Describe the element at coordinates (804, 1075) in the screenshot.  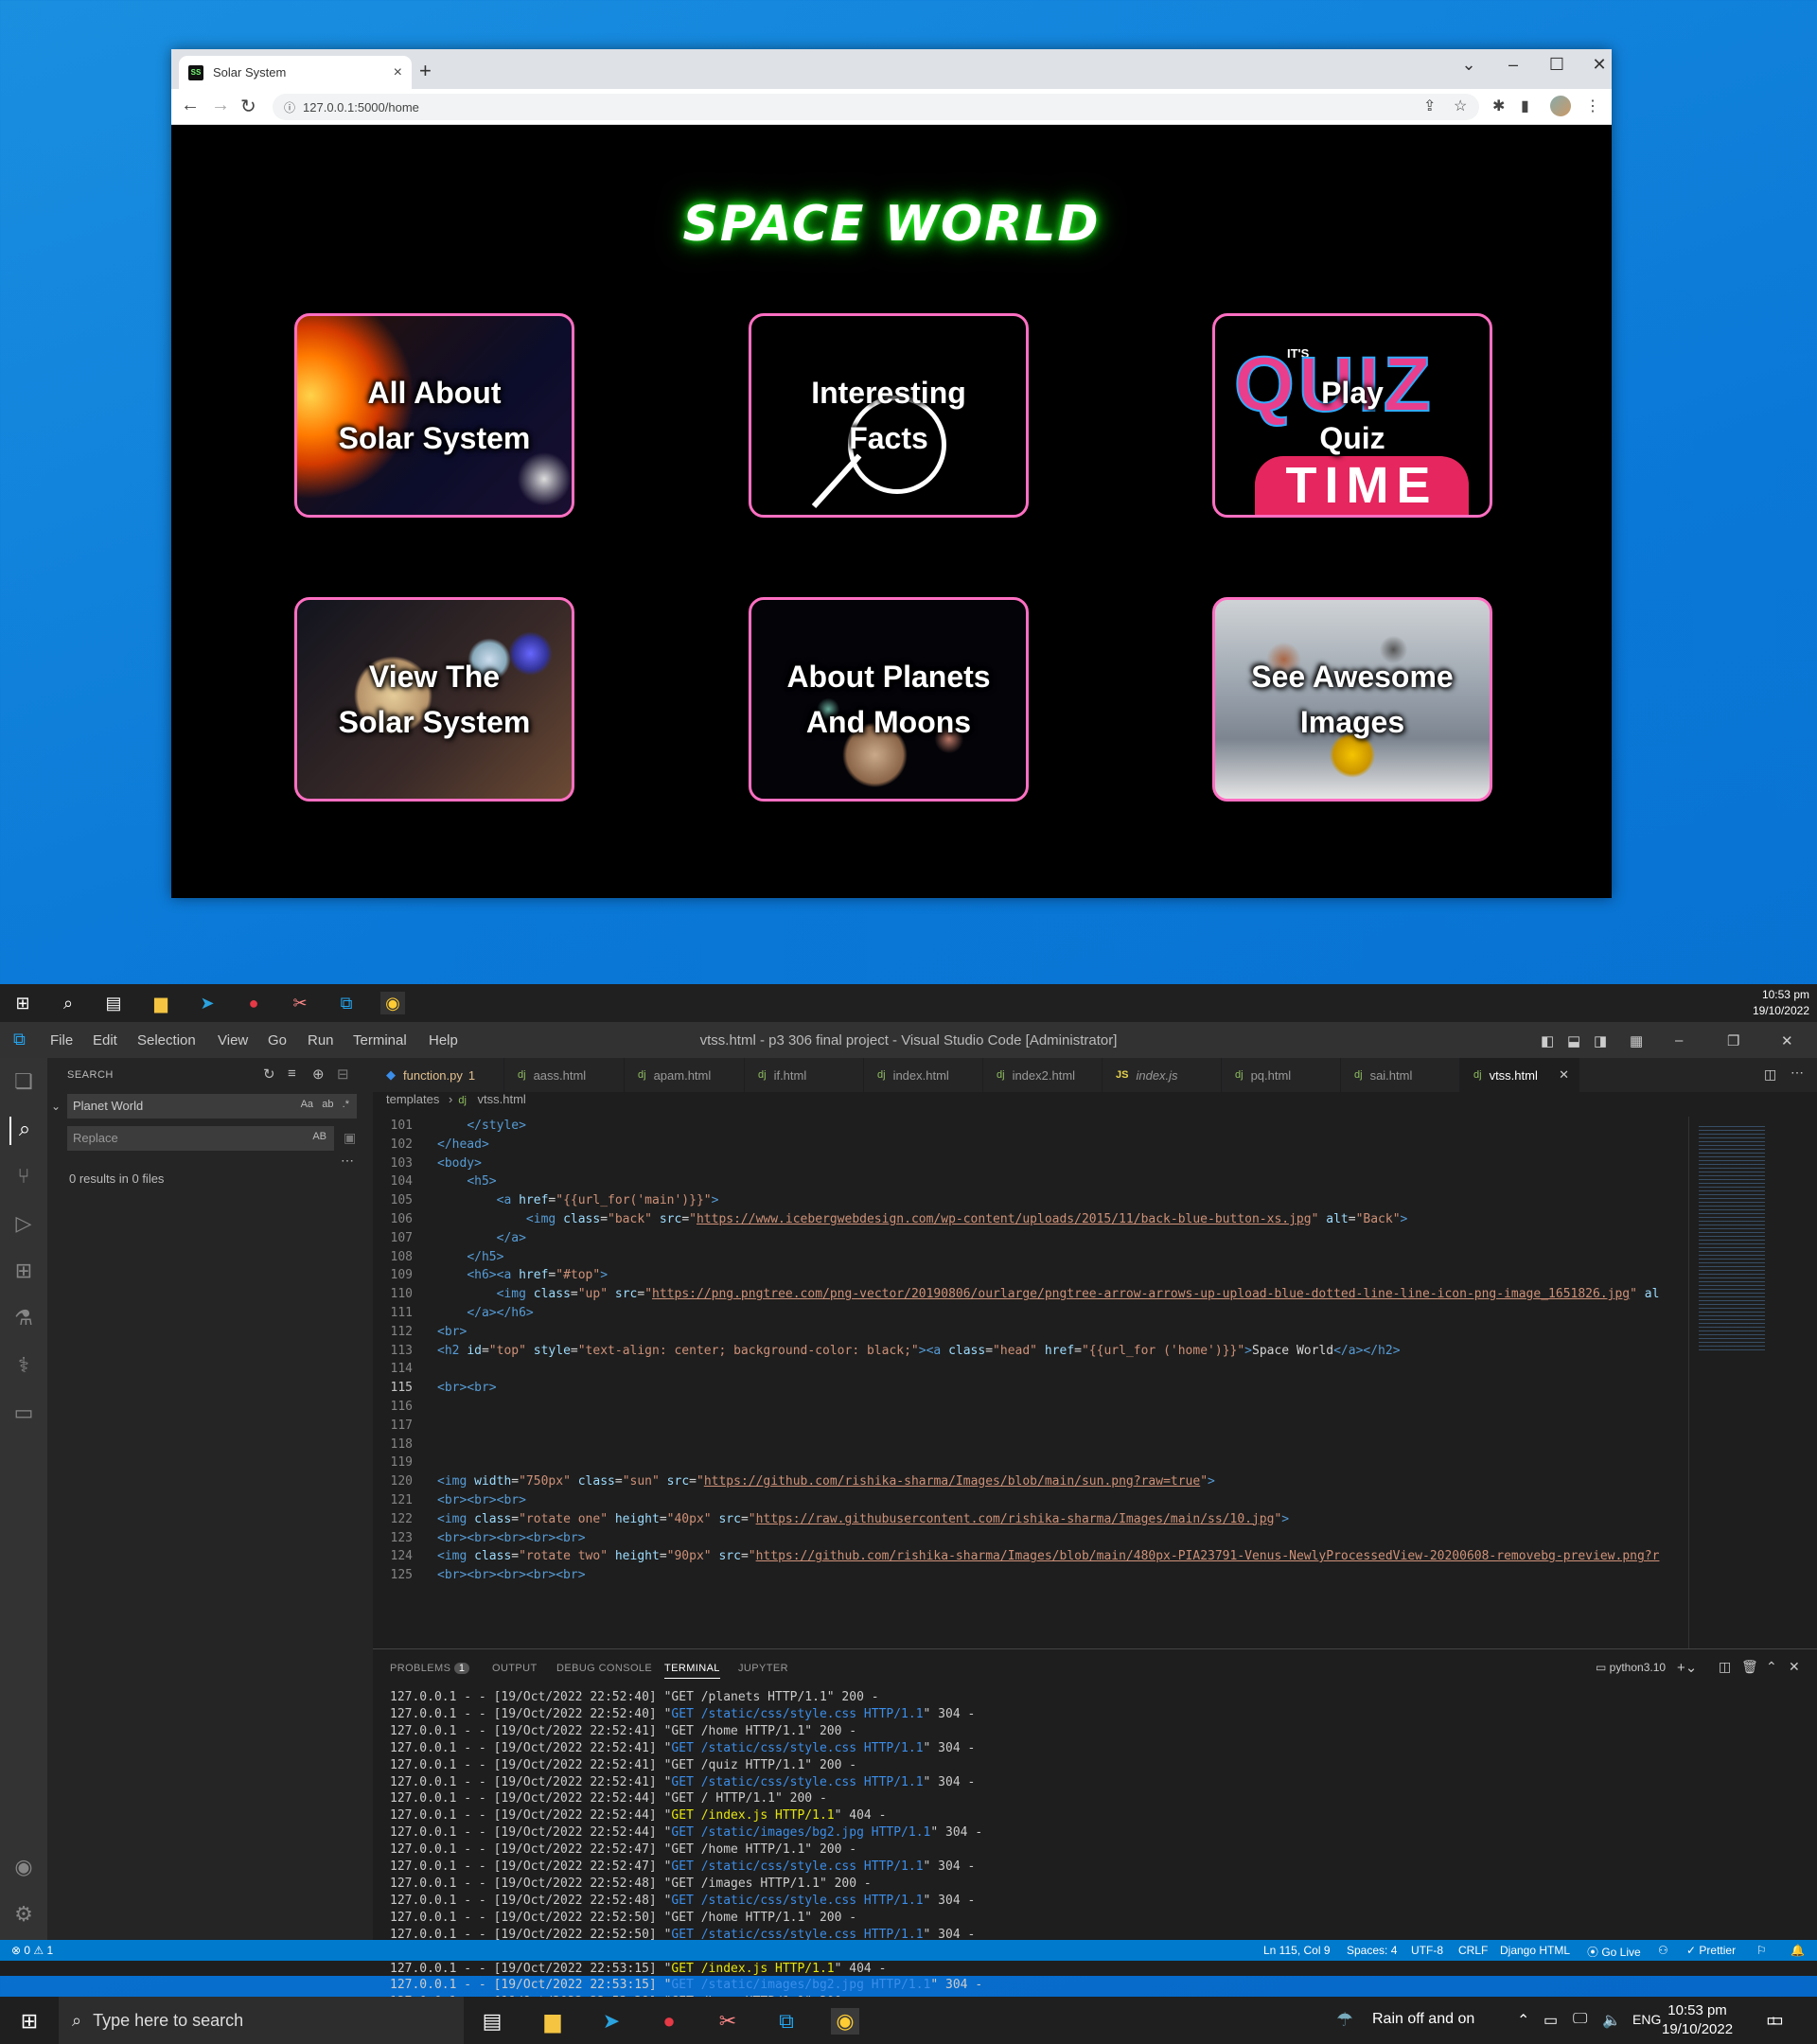
I see `tab-if-html: dj if.html` at that location.